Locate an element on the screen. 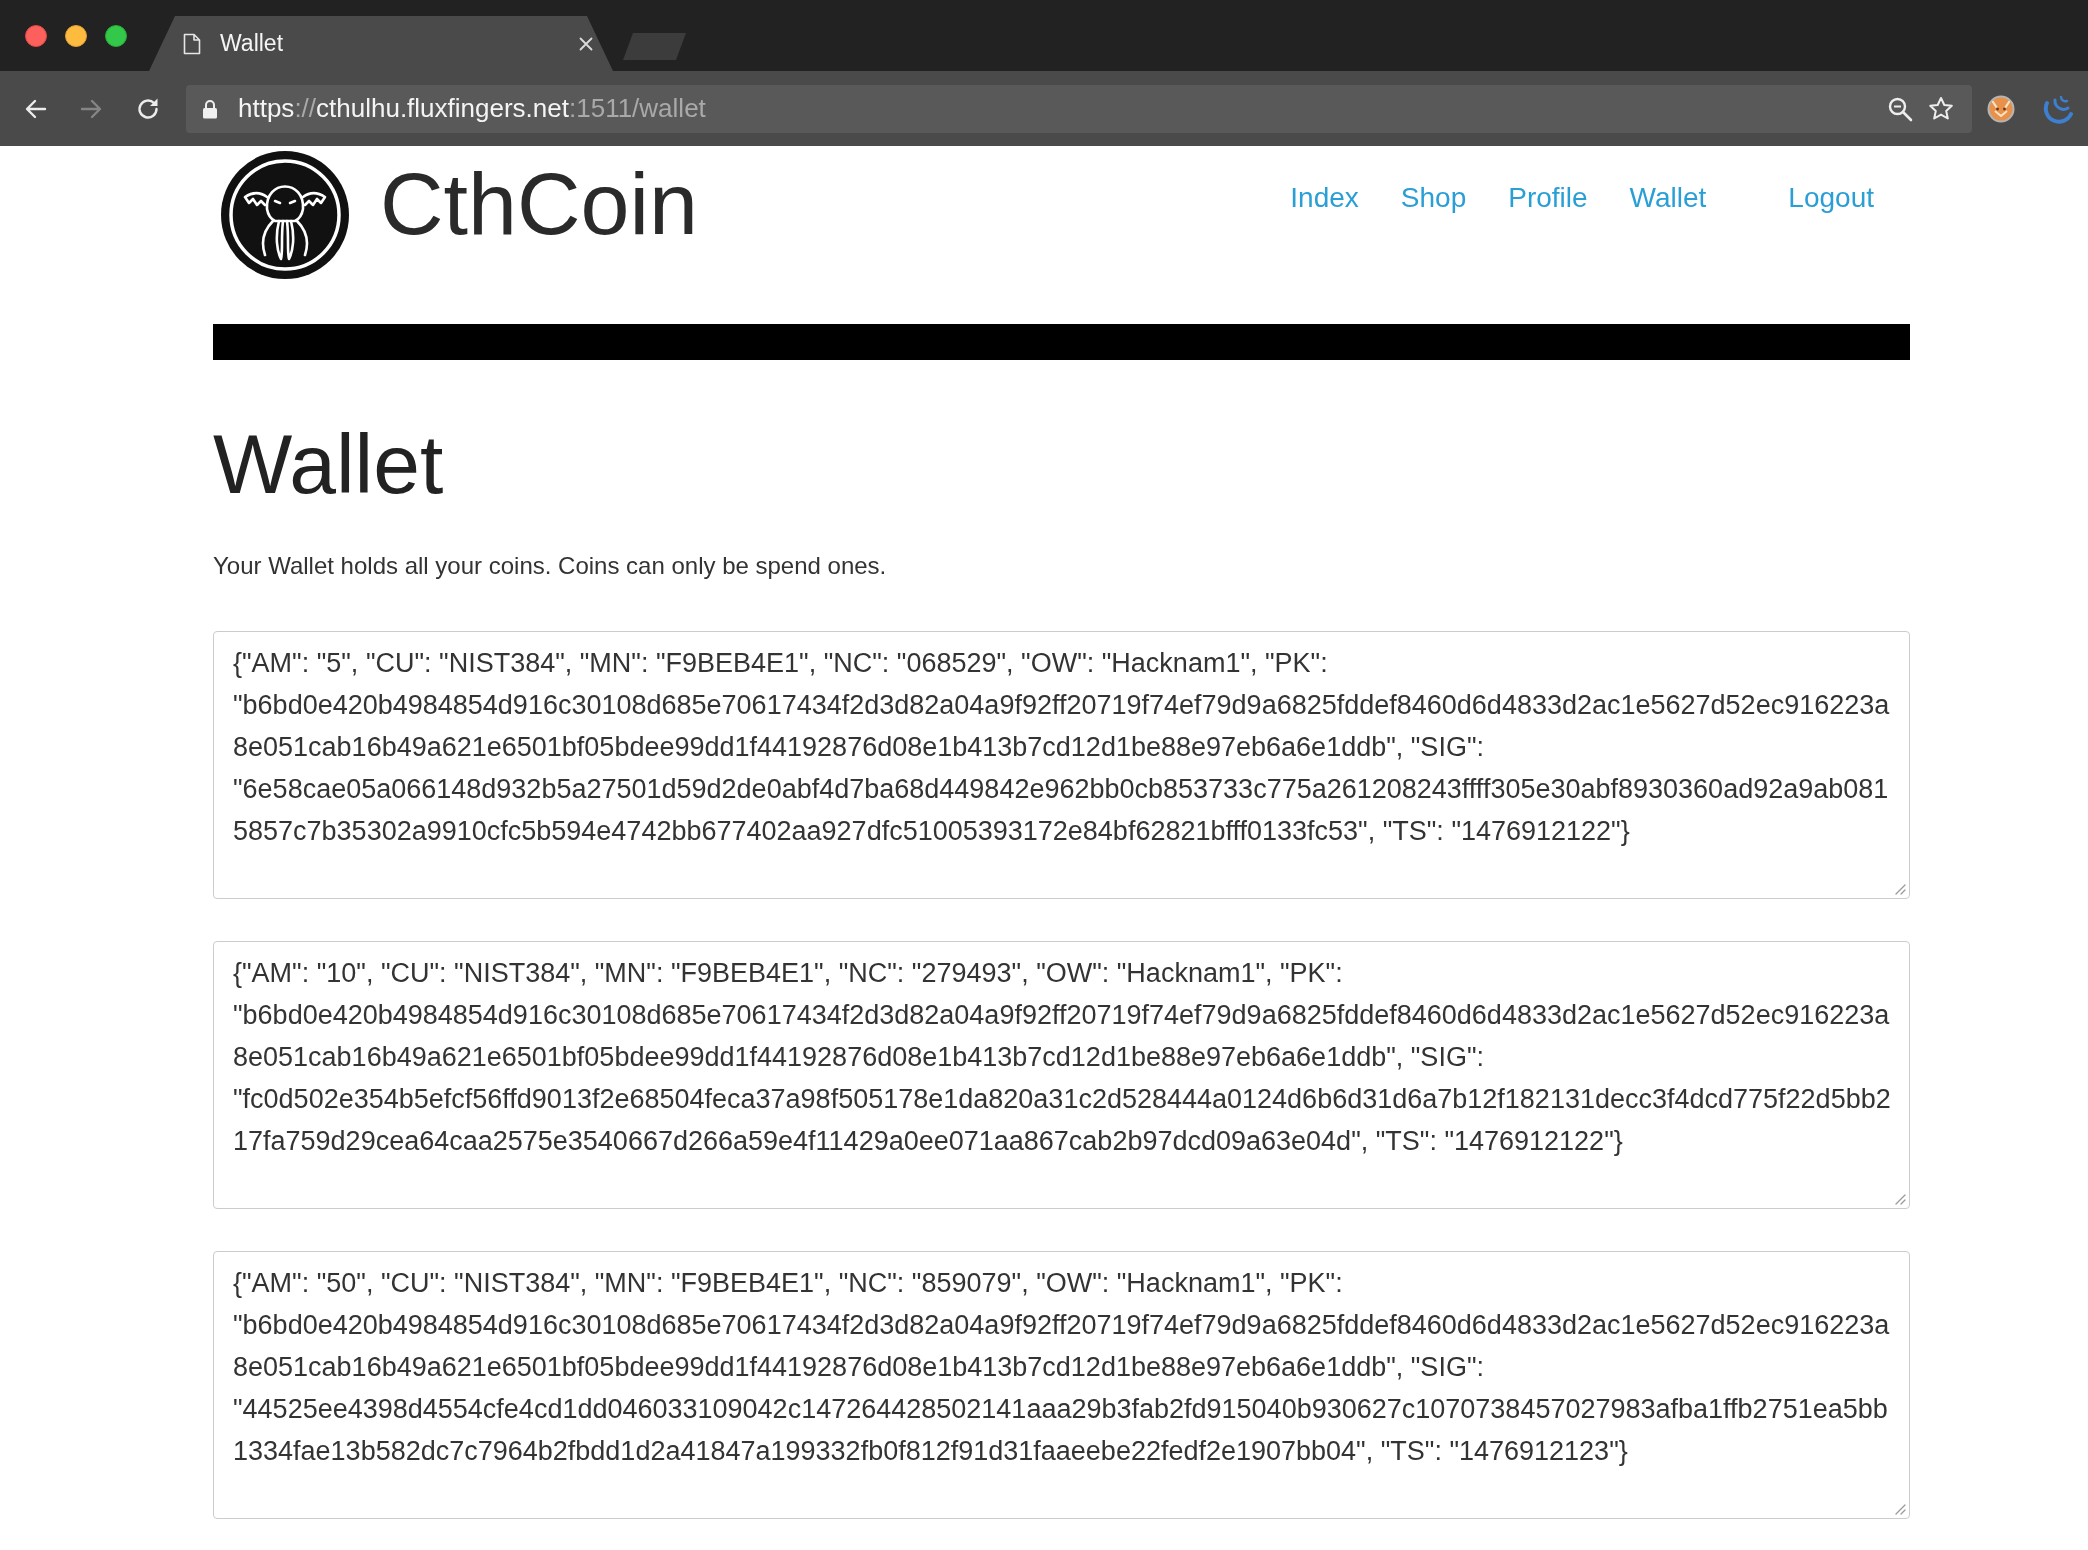 The height and width of the screenshot is (1550, 2088). browser-tab: Wallet is located at coordinates (381, 43).